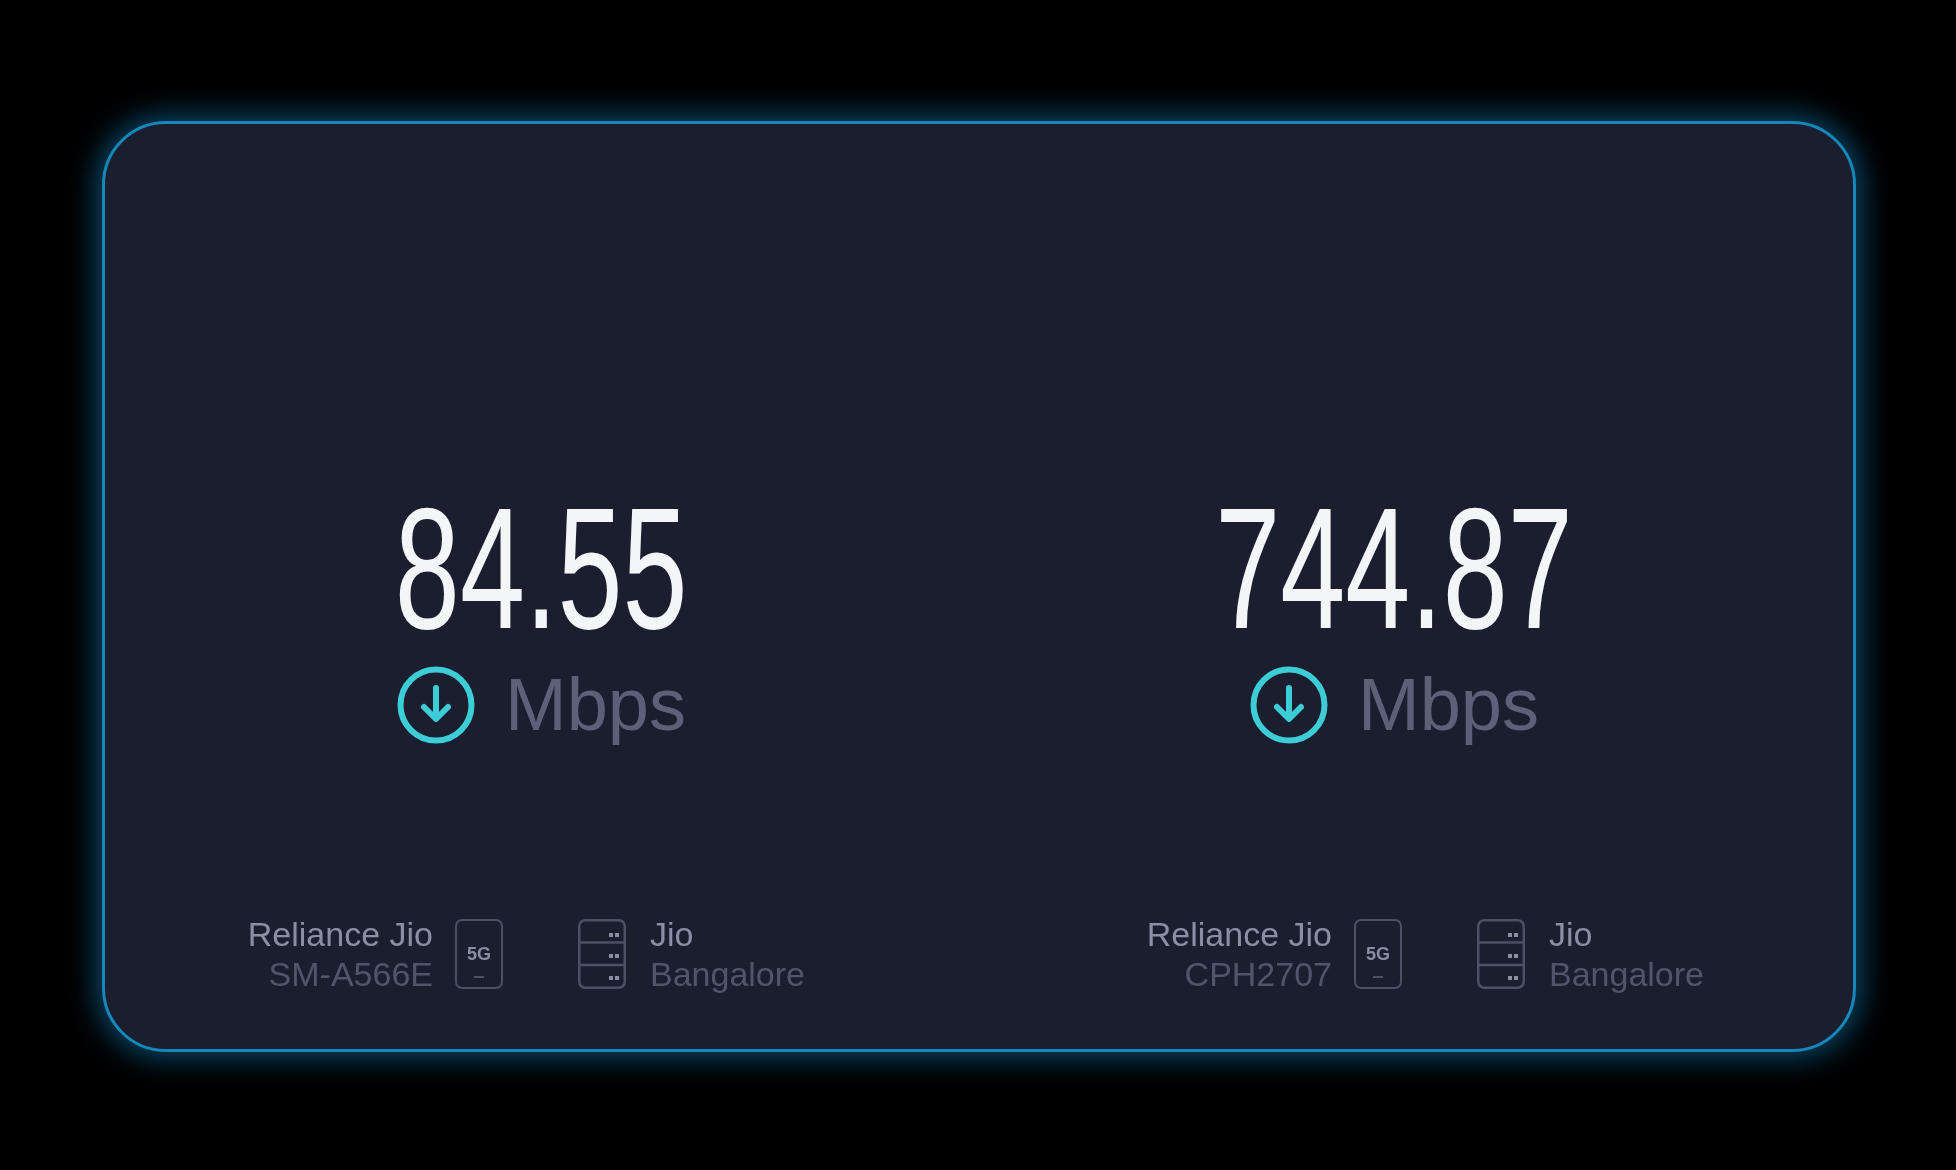 This screenshot has width=1956, height=1170. Describe the element at coordinates (350, 974) in the screenshot. I see `device-model: SM-A566E` at that location.